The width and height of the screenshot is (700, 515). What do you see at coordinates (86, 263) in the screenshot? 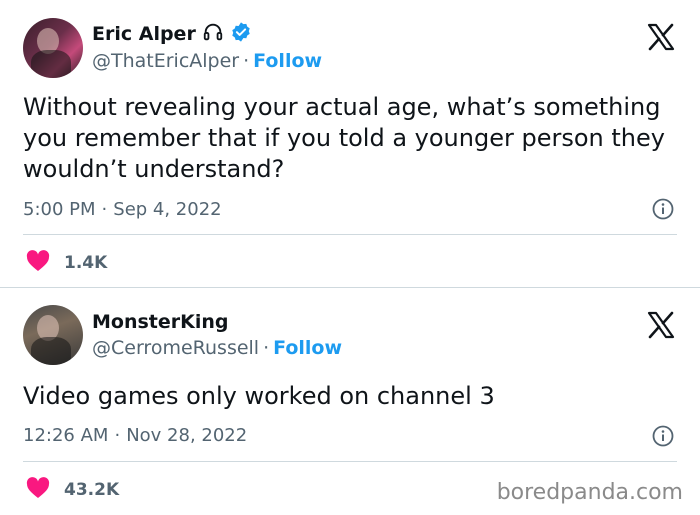
I see `like-count: 1.4K` at bounding box center [86, 263].